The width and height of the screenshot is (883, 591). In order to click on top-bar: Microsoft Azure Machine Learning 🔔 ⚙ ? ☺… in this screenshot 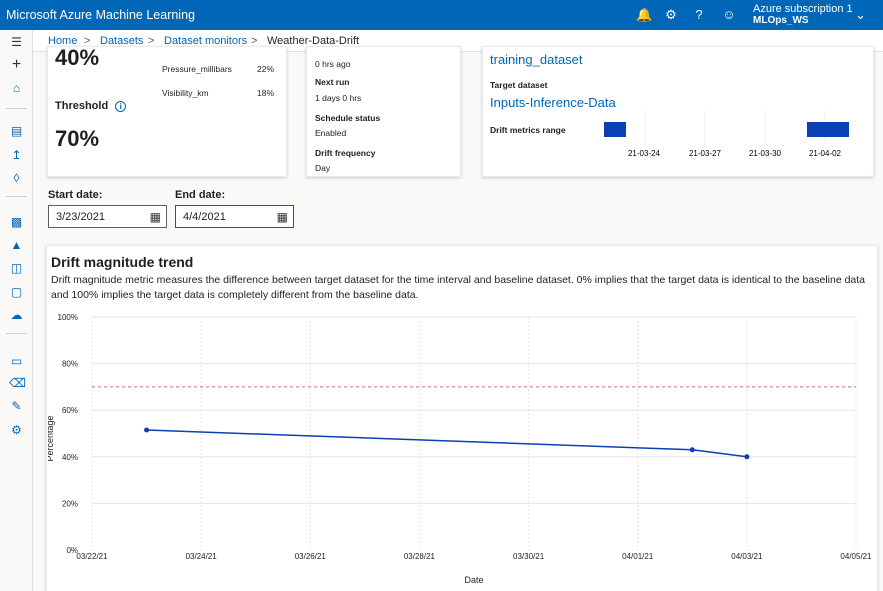, I will do `click(441, 15)`.